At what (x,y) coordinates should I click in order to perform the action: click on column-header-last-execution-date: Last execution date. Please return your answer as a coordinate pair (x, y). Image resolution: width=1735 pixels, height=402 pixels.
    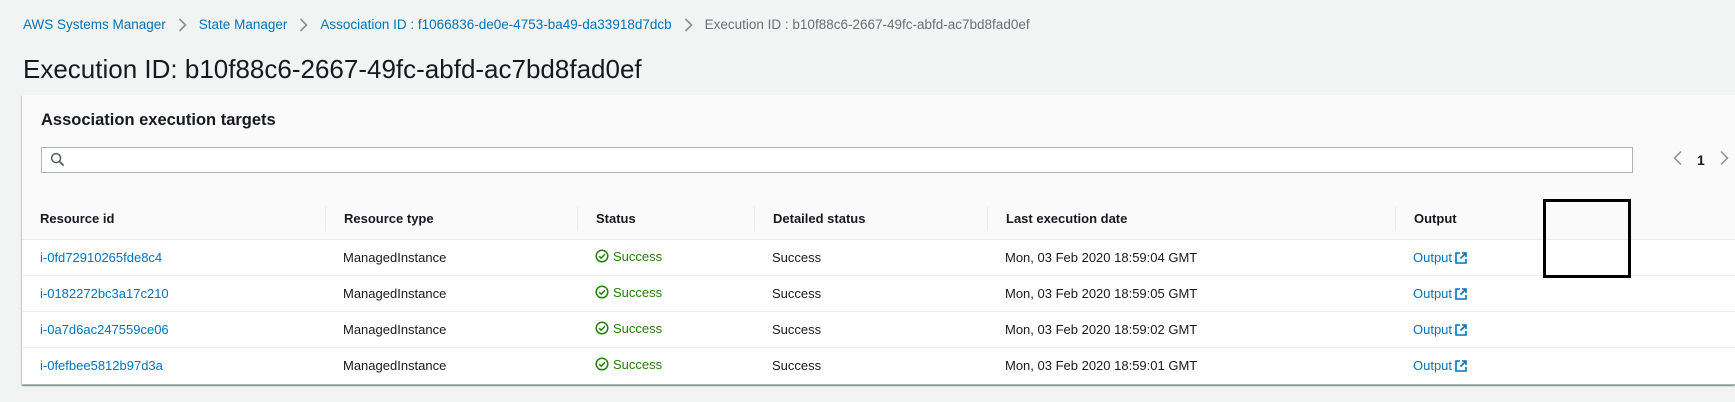
    Looking at the image, I should click on (1191, 219).